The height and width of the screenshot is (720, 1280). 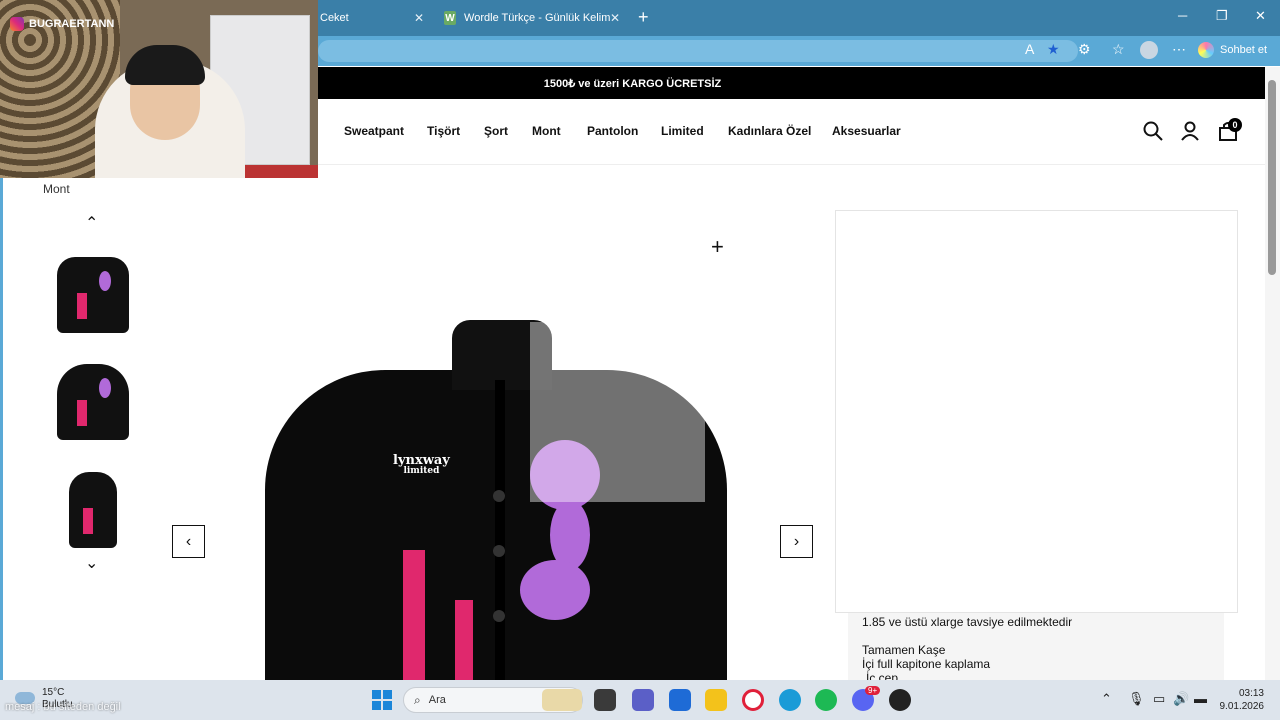 I want to click on search-icon, so click(x=1153, y=131).